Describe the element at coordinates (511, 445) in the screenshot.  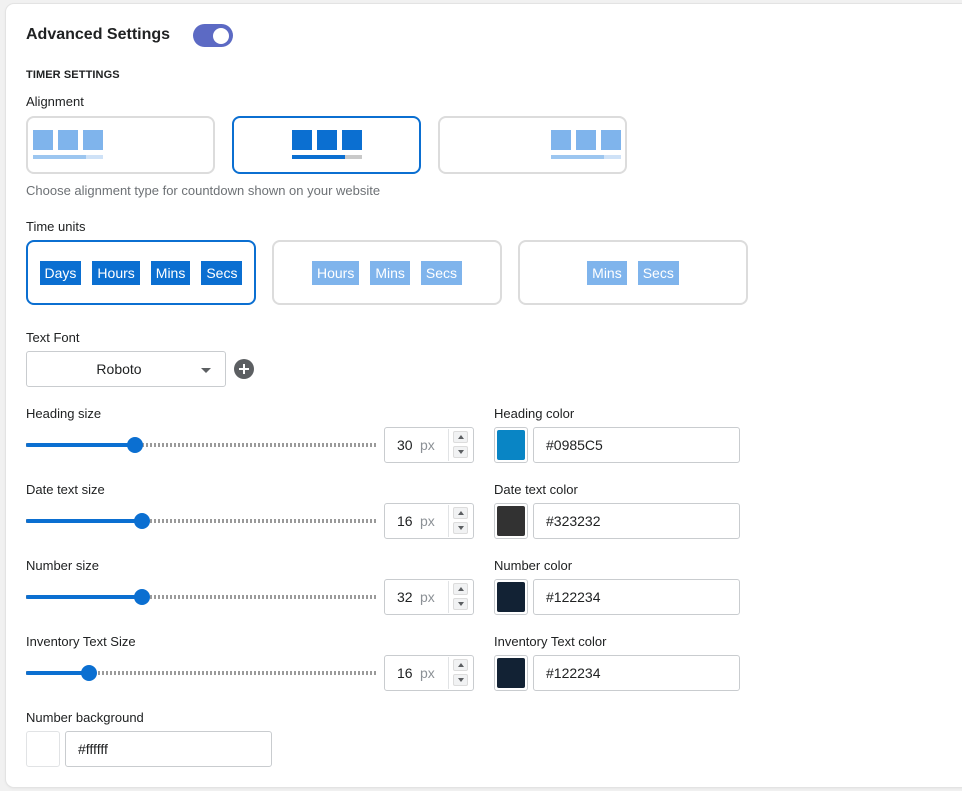
I see `heading-color-swatch` at that location.